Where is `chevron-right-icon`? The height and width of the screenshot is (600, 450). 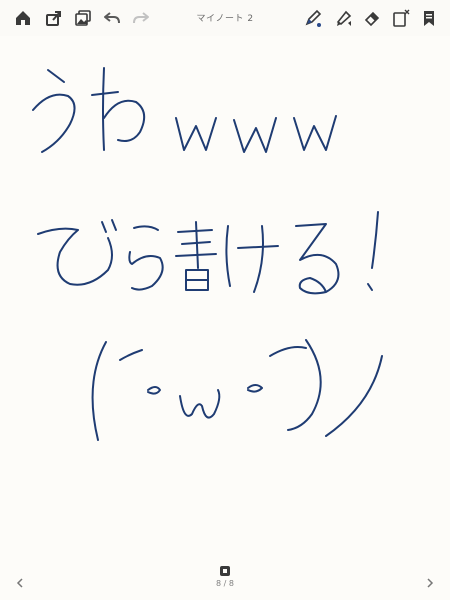
chevron-right-icon is located at coordinates (430, 583).